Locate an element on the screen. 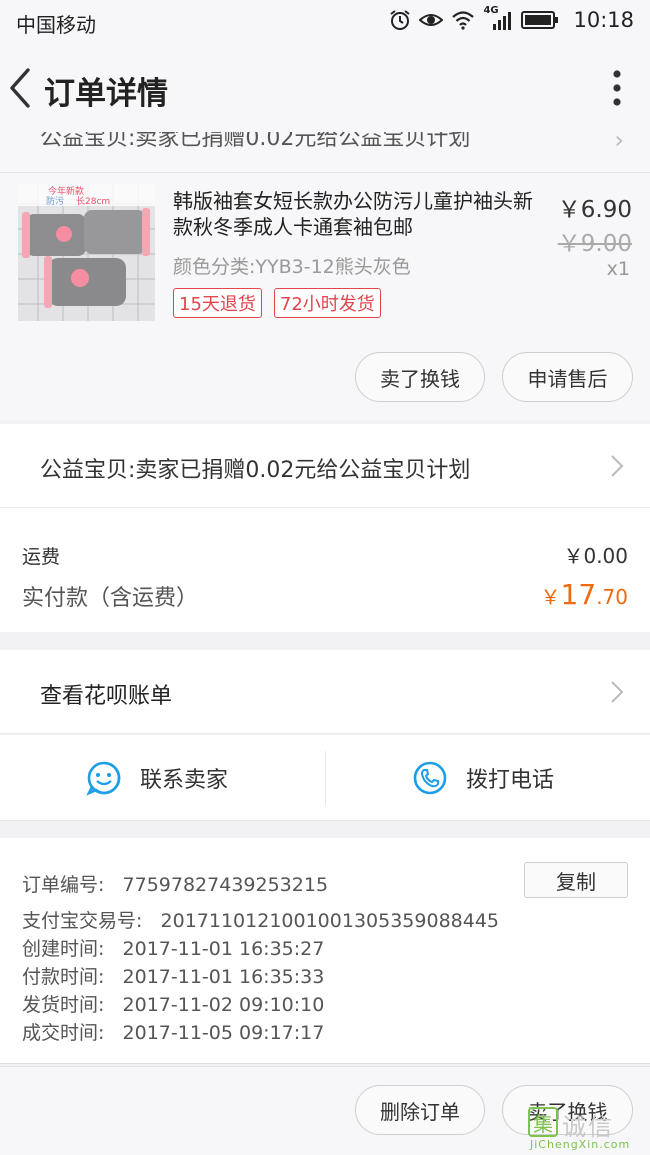 This screenshot has width=650, height=1155. watermark-url: JiChengXin.com is located at coordinates (580, 1144).